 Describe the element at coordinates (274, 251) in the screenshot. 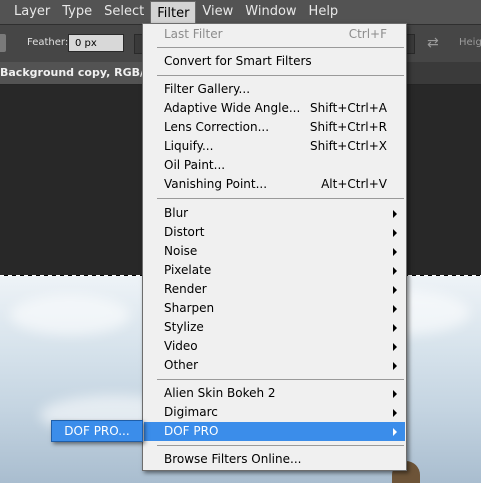

I see `menu-item-noise: Noise` at that location.